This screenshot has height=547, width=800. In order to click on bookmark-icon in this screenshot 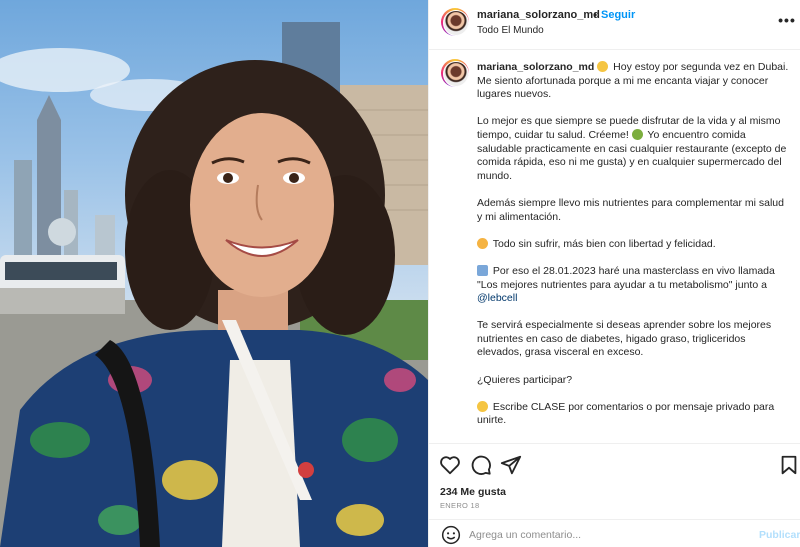, I will do `click(789, 465)`.